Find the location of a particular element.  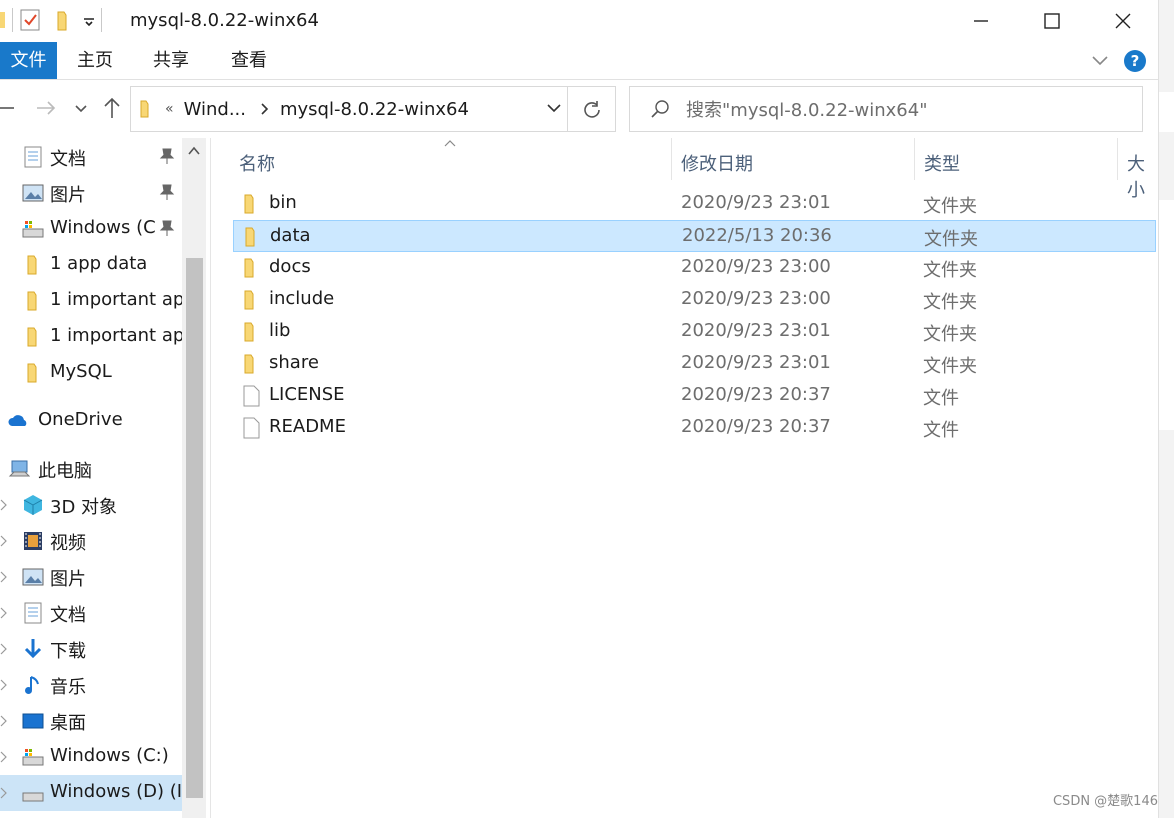

sidebar-item-1-app-data: 1 app data is located at coordinates (91, 265).